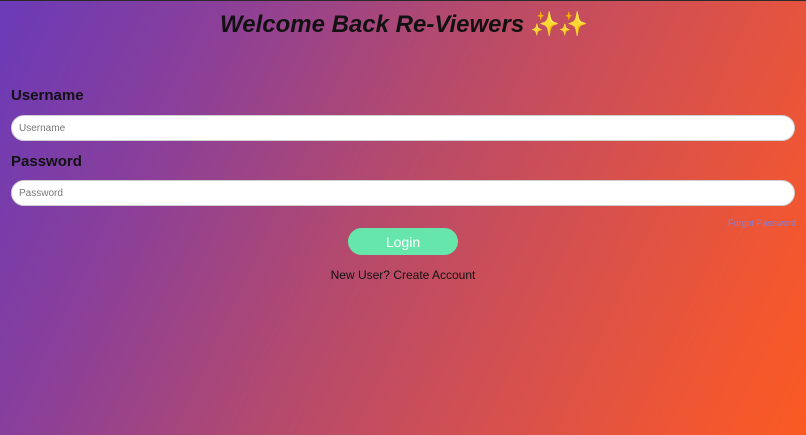 The image size is (806, 435). Describe the element at coordinates (360, 275) in the screenshot. I see `signup-prompt-text: New User?` at that location.